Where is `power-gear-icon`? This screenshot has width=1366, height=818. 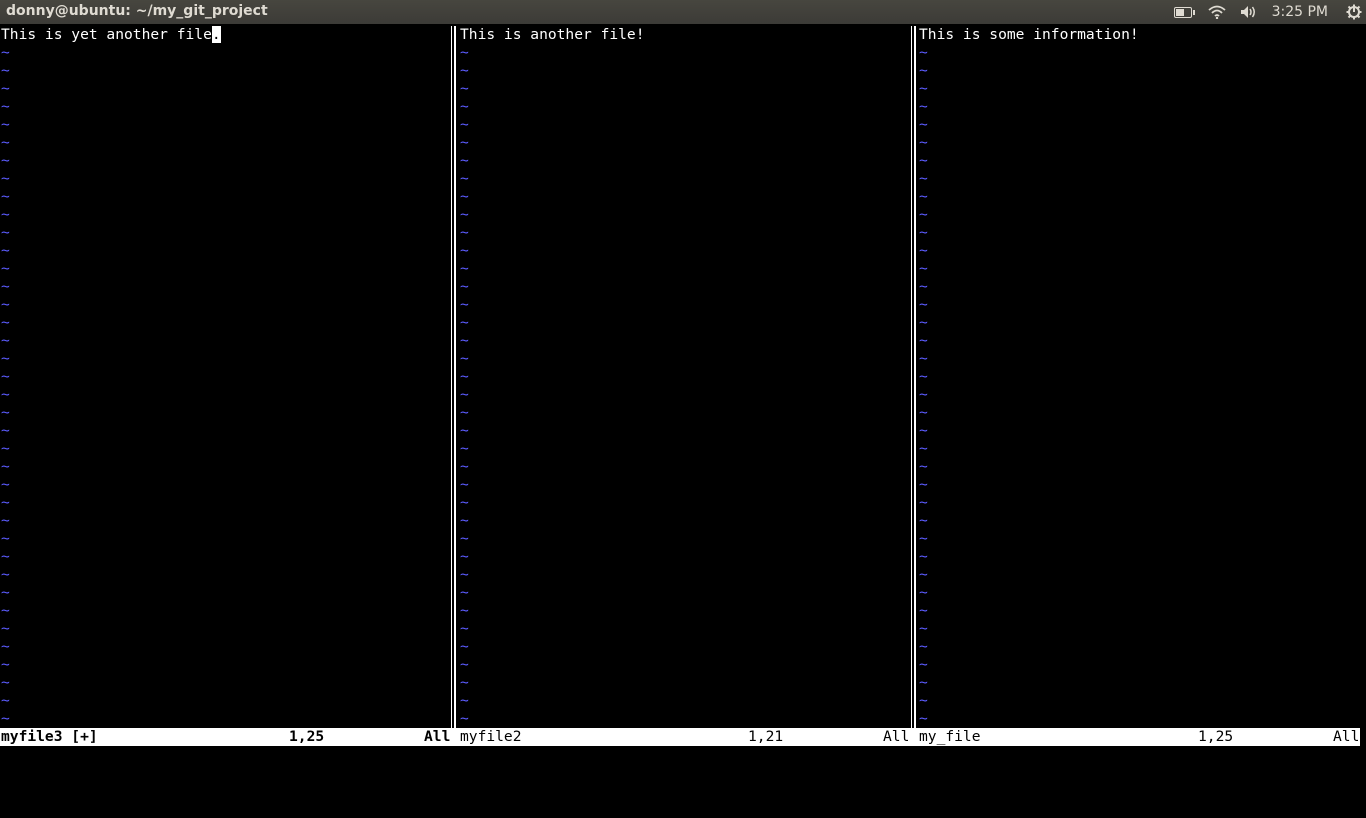
power-gear-icon is located at coordinates (1354, 12).